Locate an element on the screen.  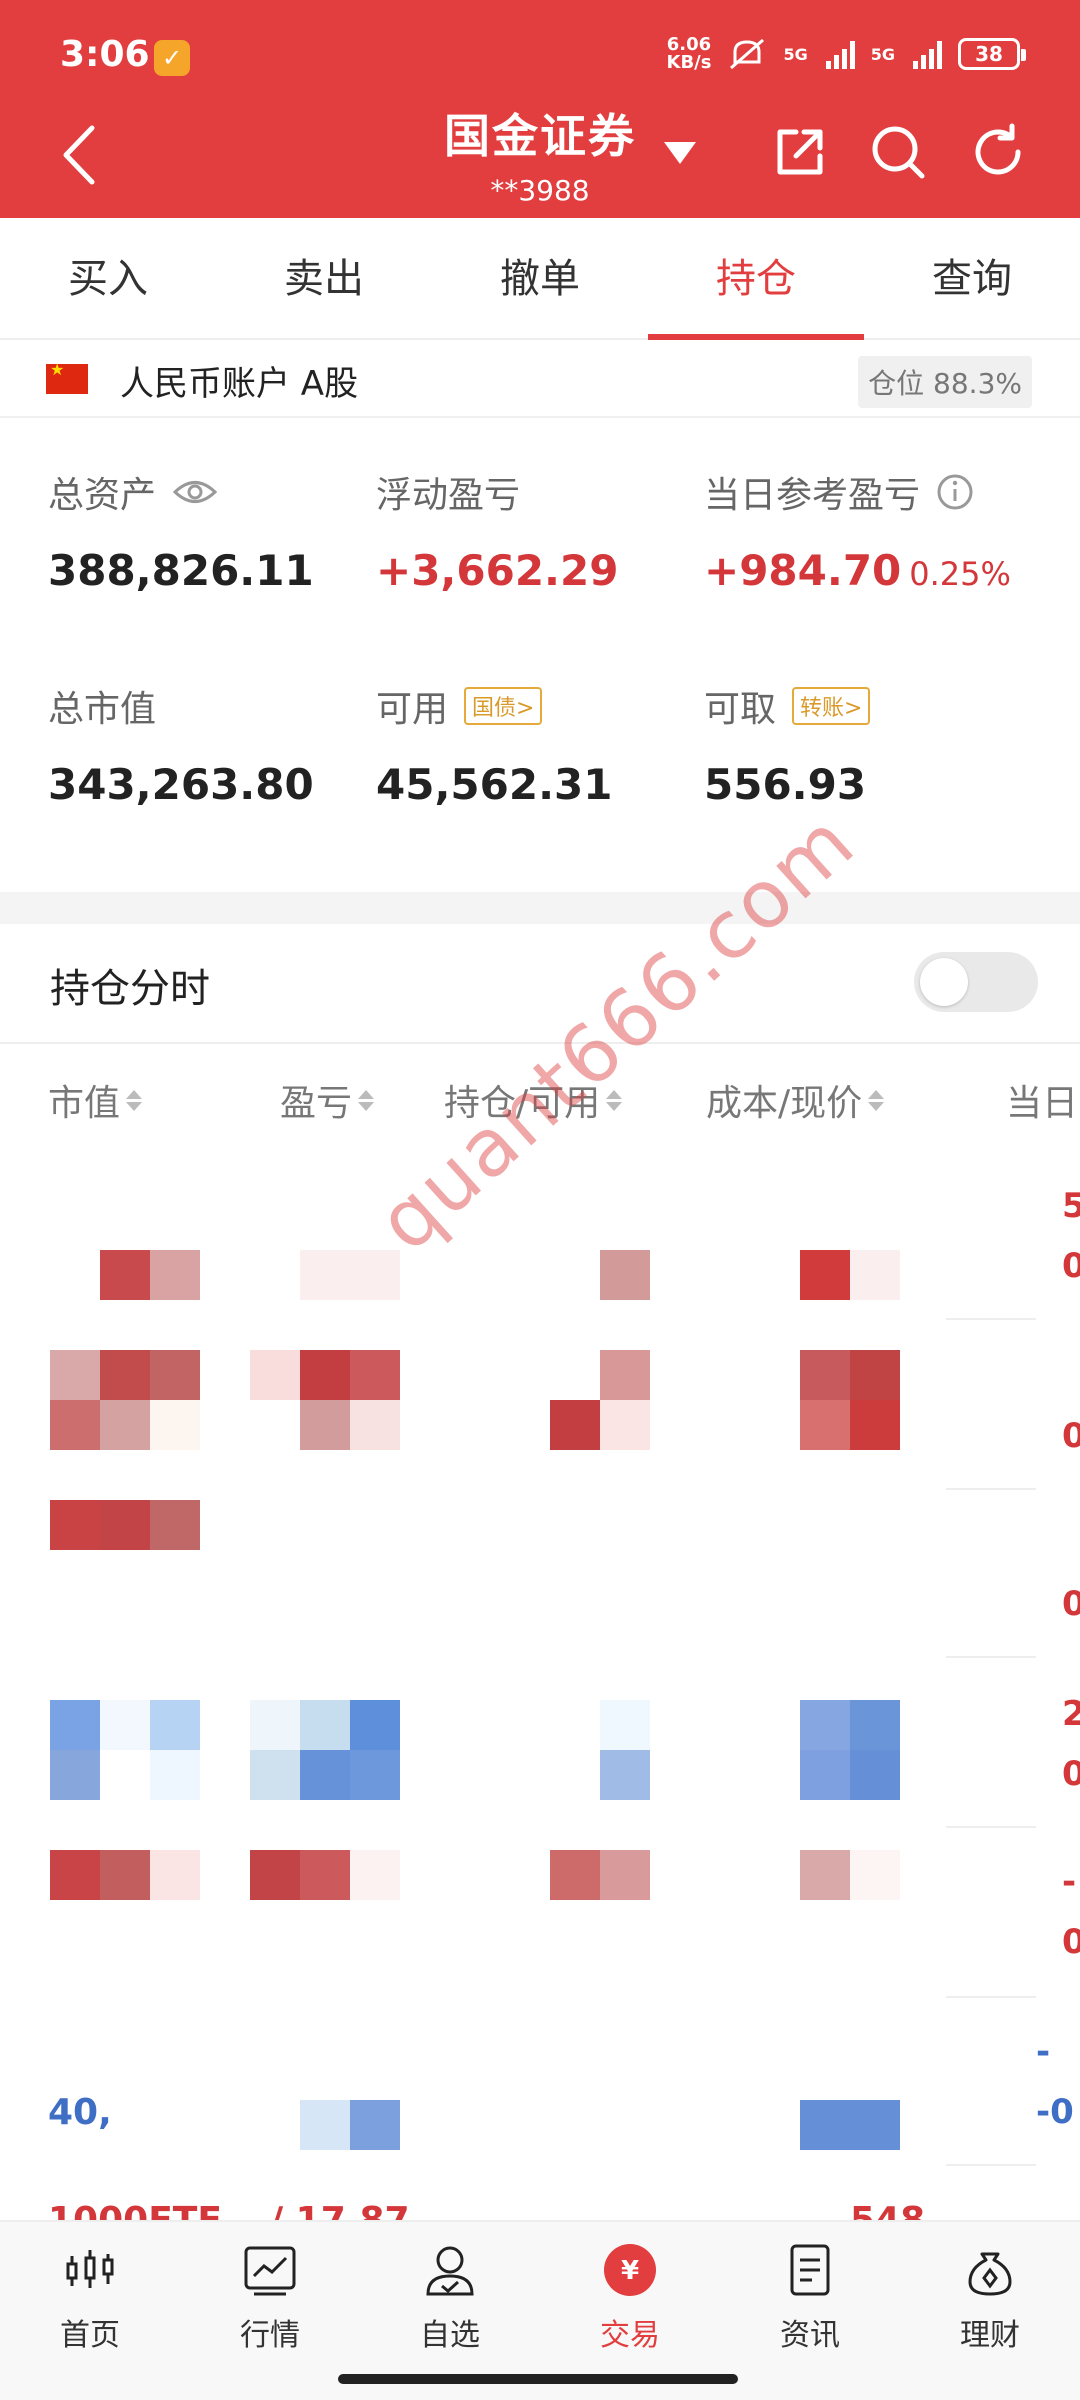
sim1-label: 5G is located at coordinates (795, 54).